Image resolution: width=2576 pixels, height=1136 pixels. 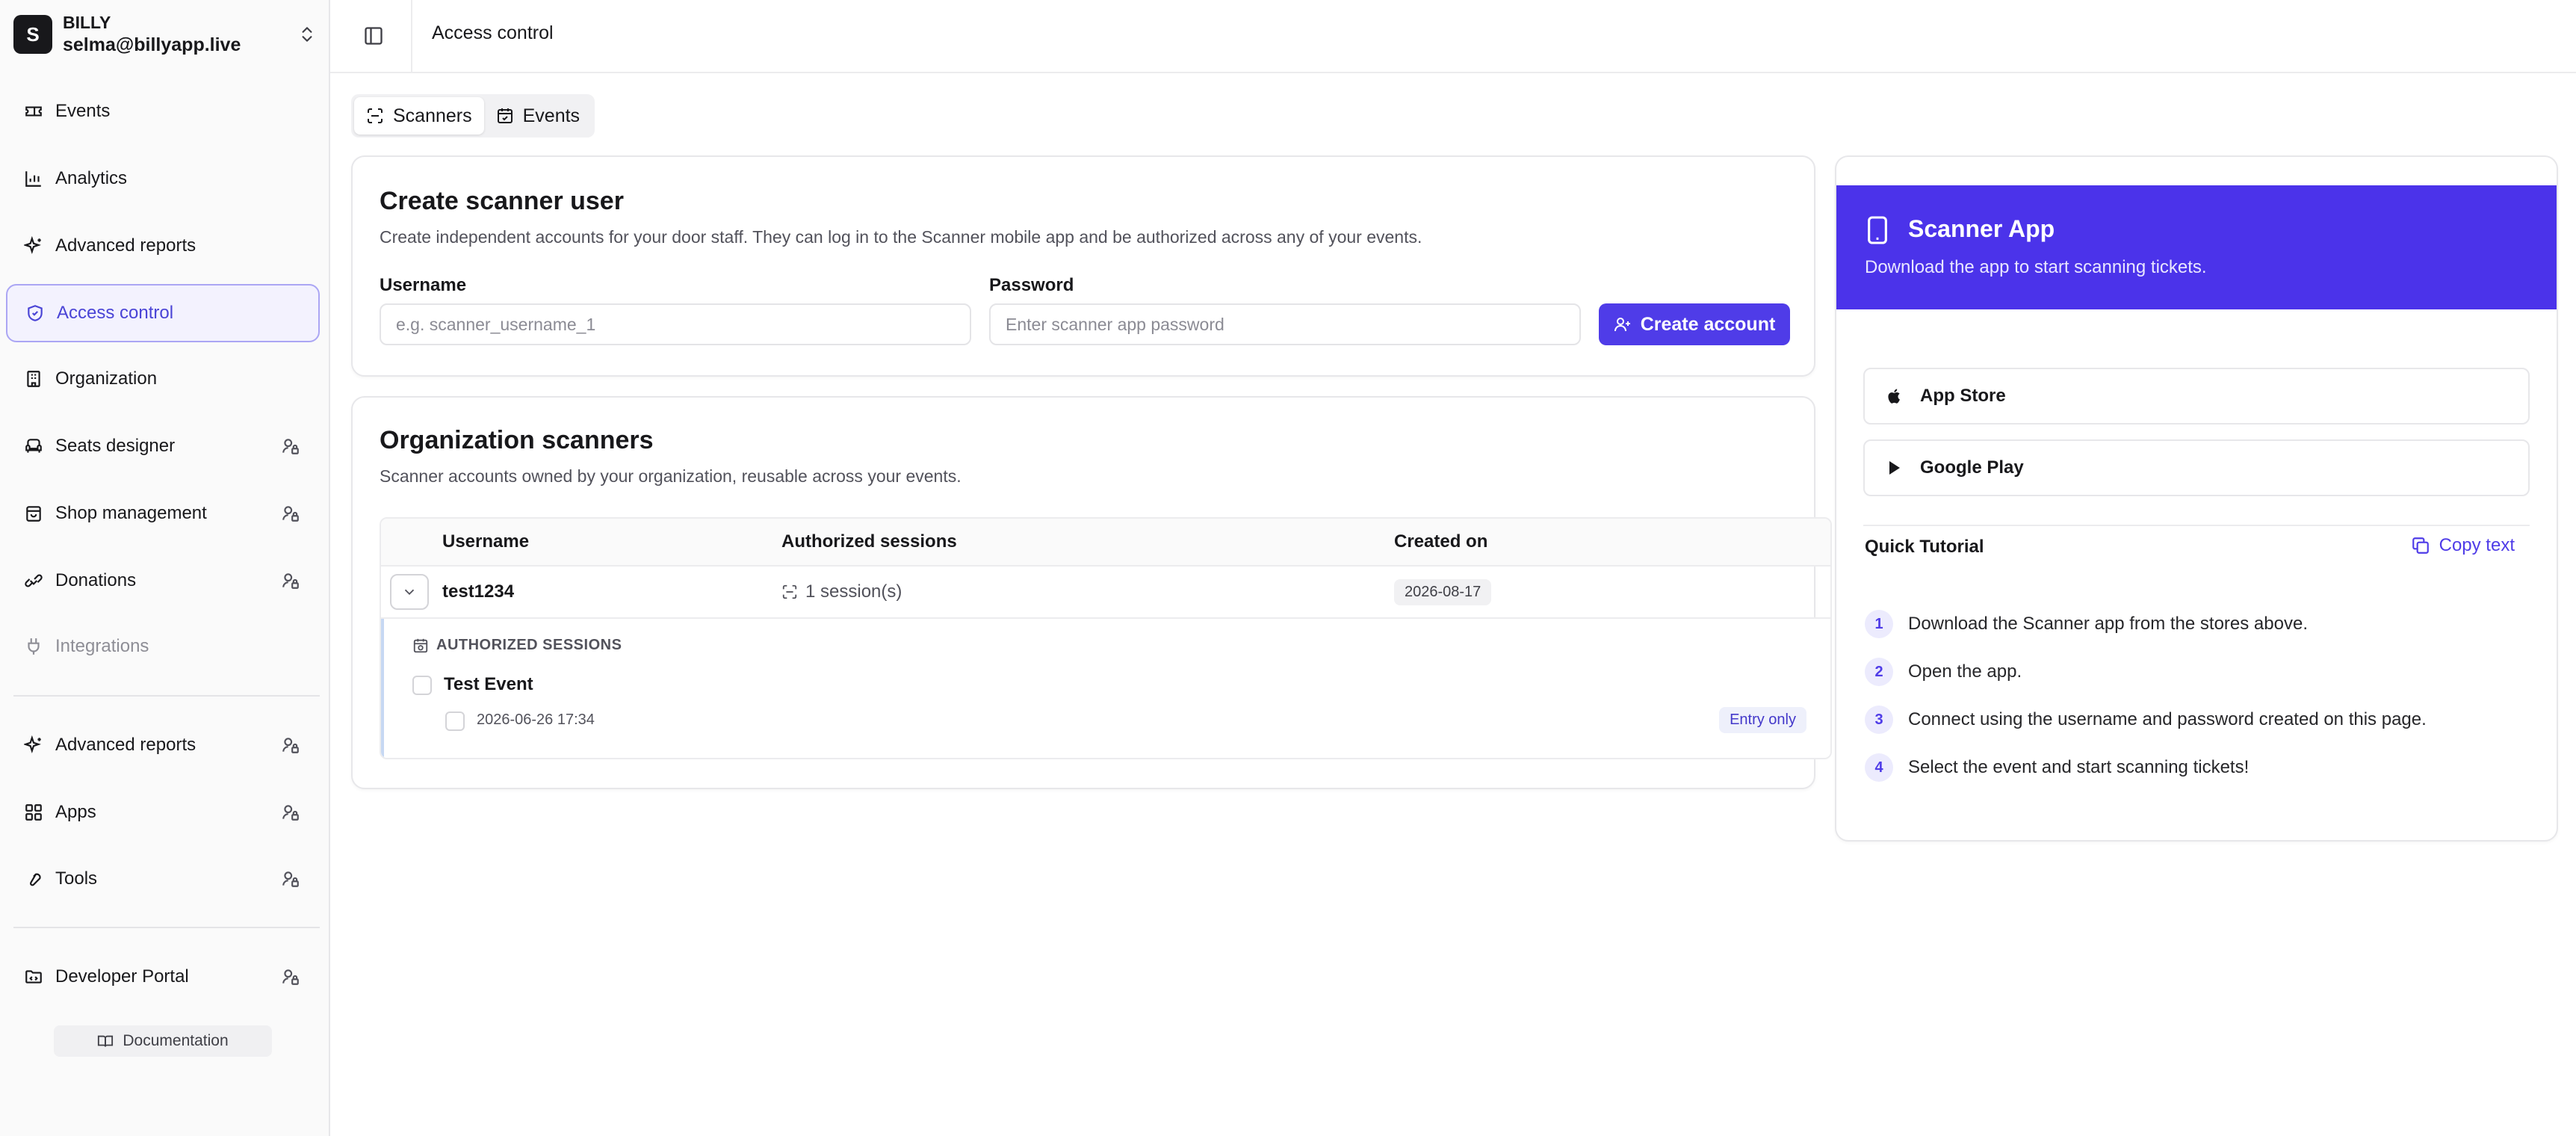 I want to click on documentation-button: Documentation, so click(x=163, y=1041).